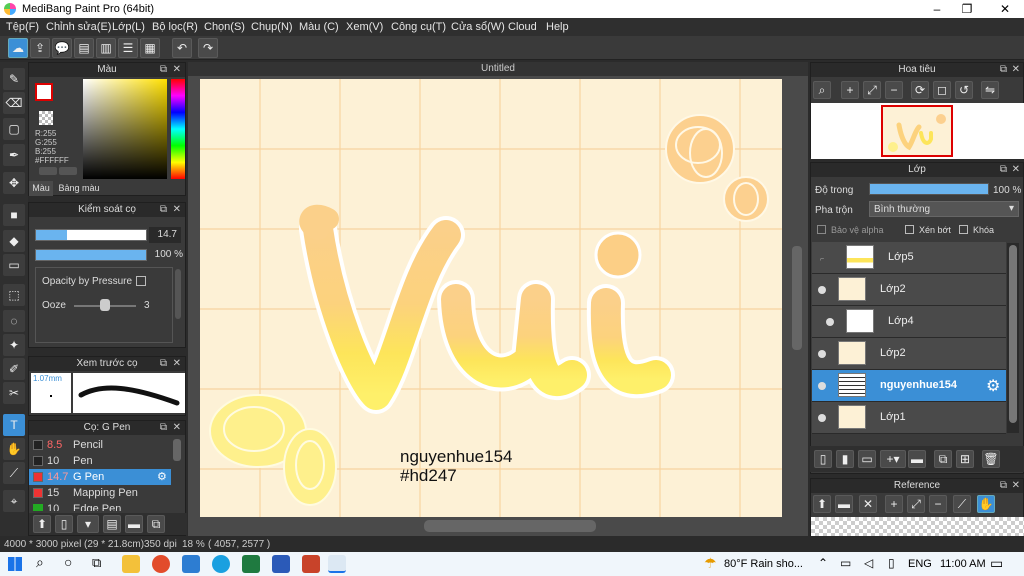  I want to click on canvas-vertical-scrollbar, so click(797, 298).